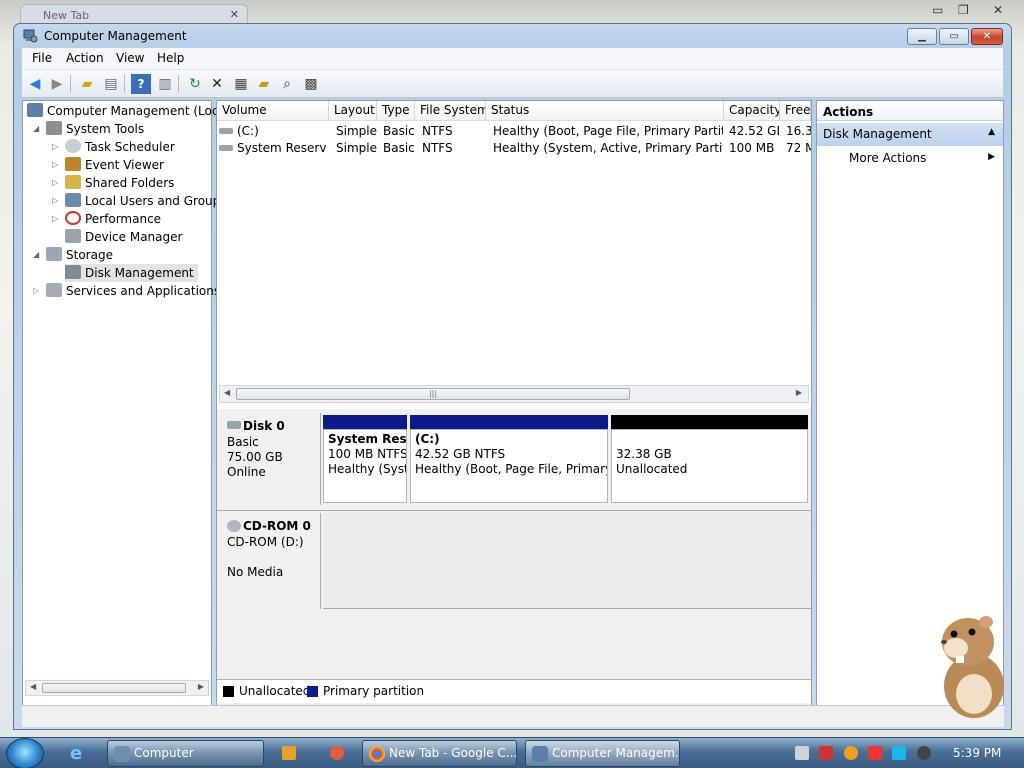 The width and height of the screenshot is (1024, 768). Describe the element at coordinates (141, 84) in the screenshot. I see `help-icon: ?` at that location.